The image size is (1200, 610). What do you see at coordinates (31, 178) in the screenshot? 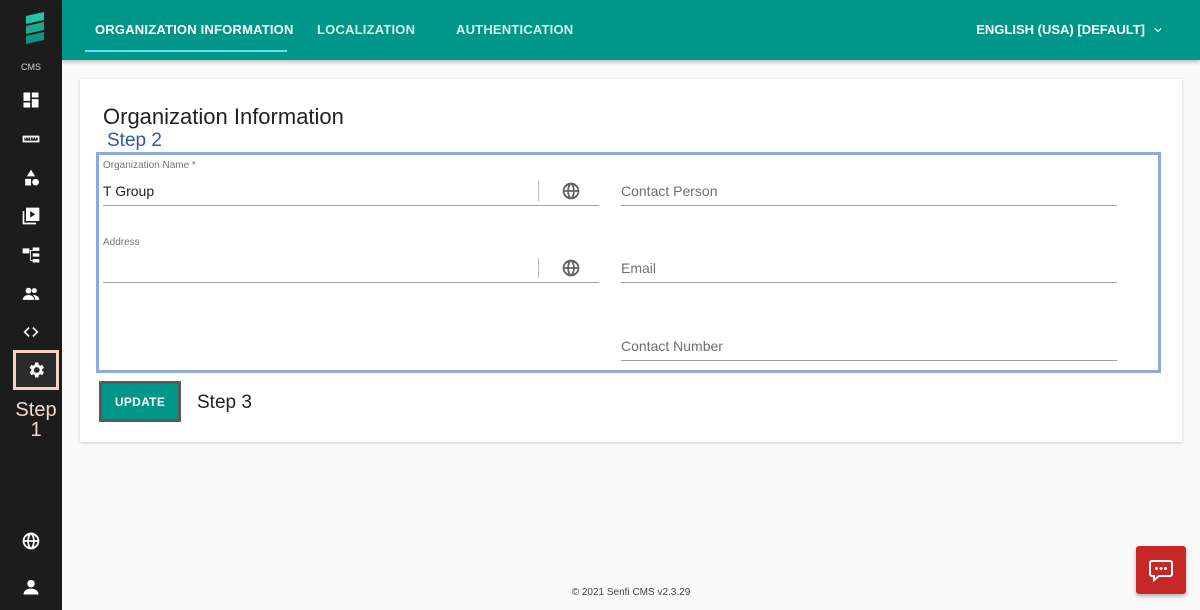
I see `shapes-icon` at bounding box center [31, 178].